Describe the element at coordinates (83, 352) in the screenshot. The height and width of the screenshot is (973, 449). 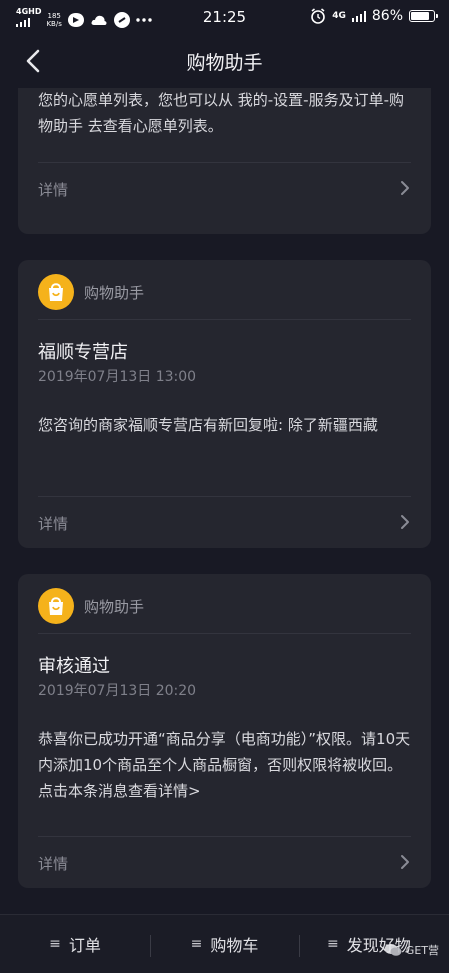
I see `message-title: 福顺专营店` at that location.